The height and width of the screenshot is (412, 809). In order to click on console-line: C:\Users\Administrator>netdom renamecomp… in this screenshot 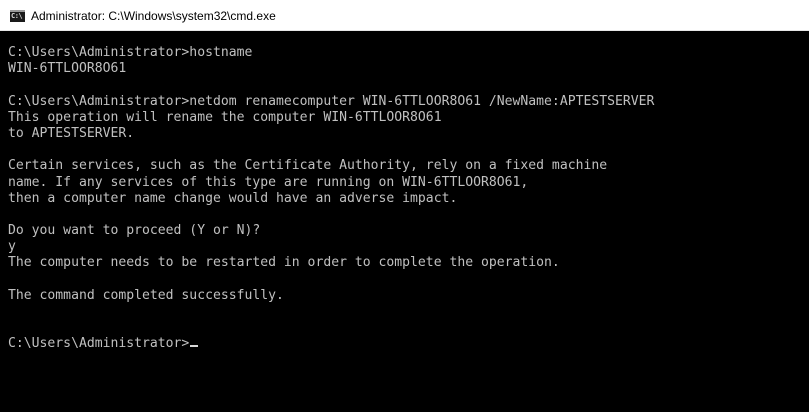, I will do `click(331, 101)`.